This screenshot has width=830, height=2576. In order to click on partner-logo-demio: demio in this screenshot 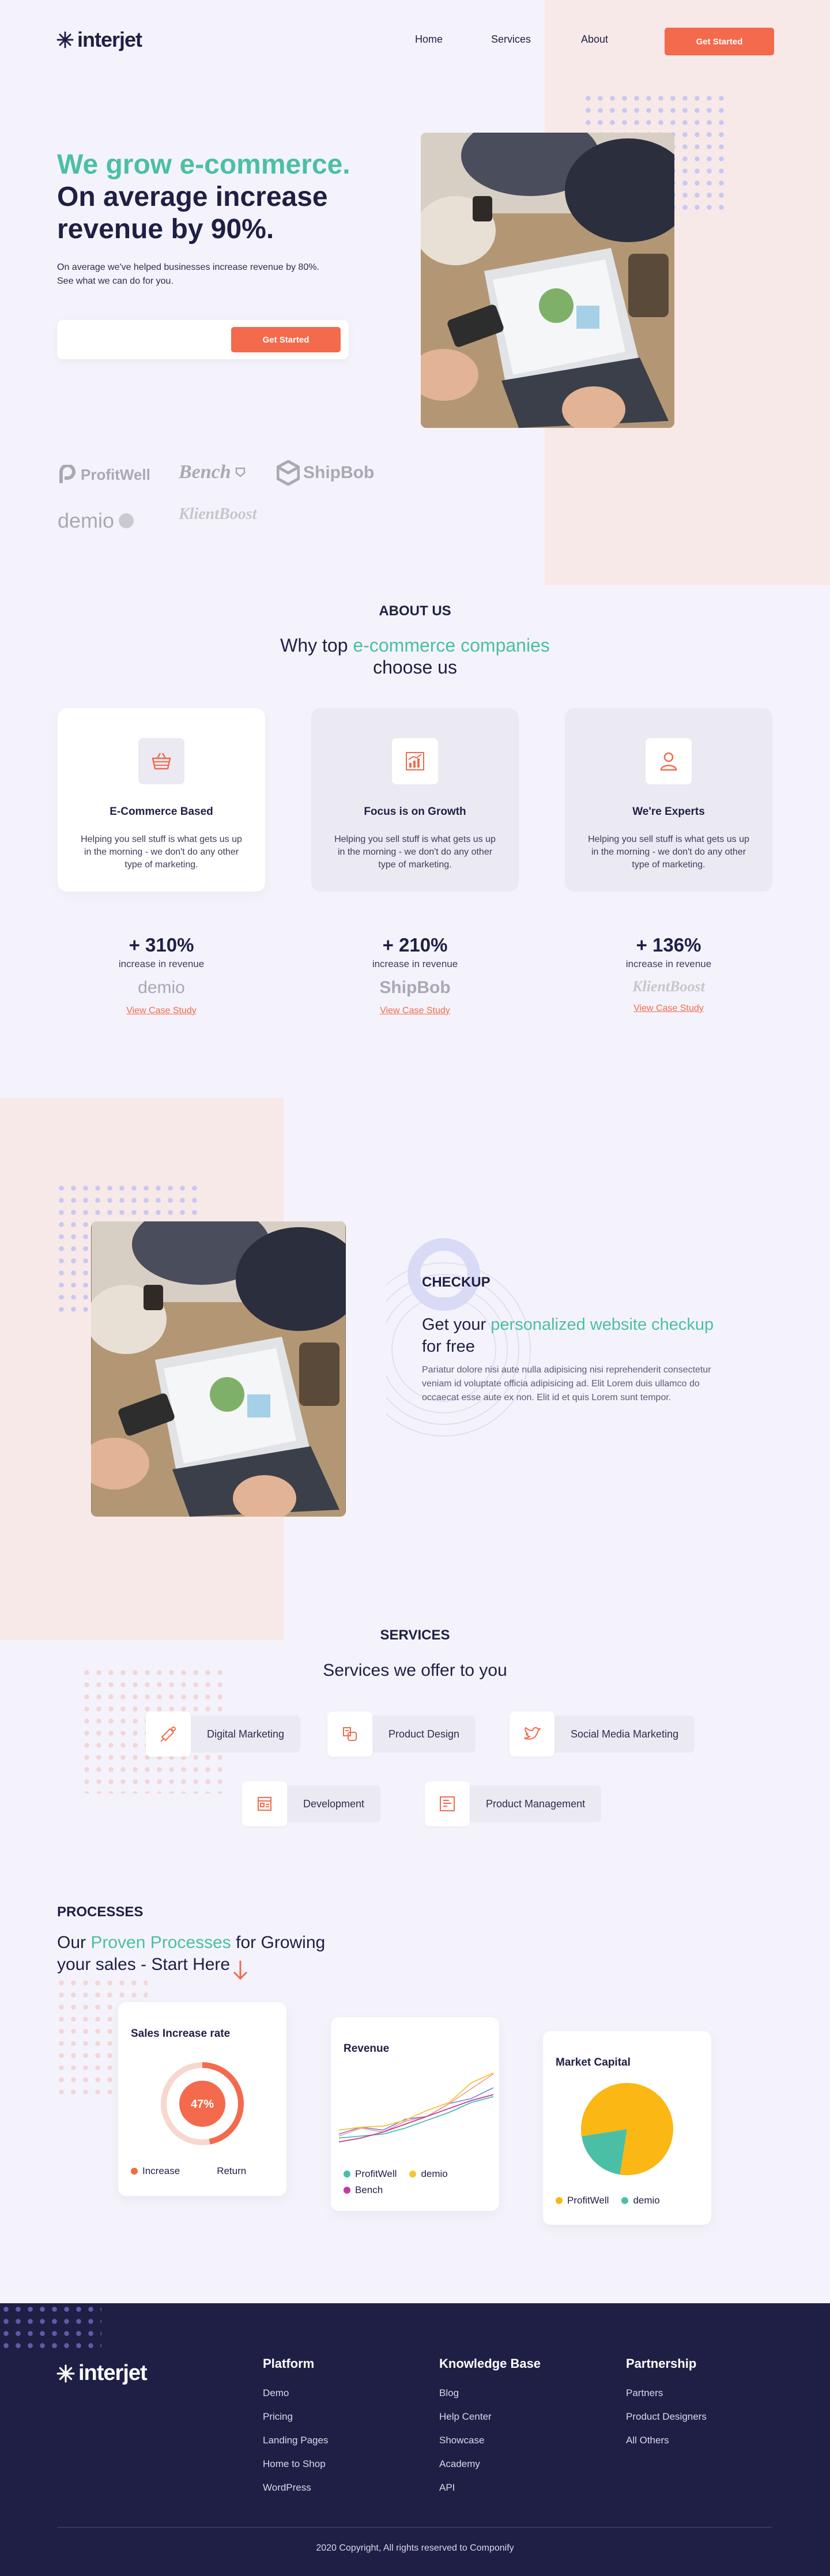, I will do `click(96, 521)`.